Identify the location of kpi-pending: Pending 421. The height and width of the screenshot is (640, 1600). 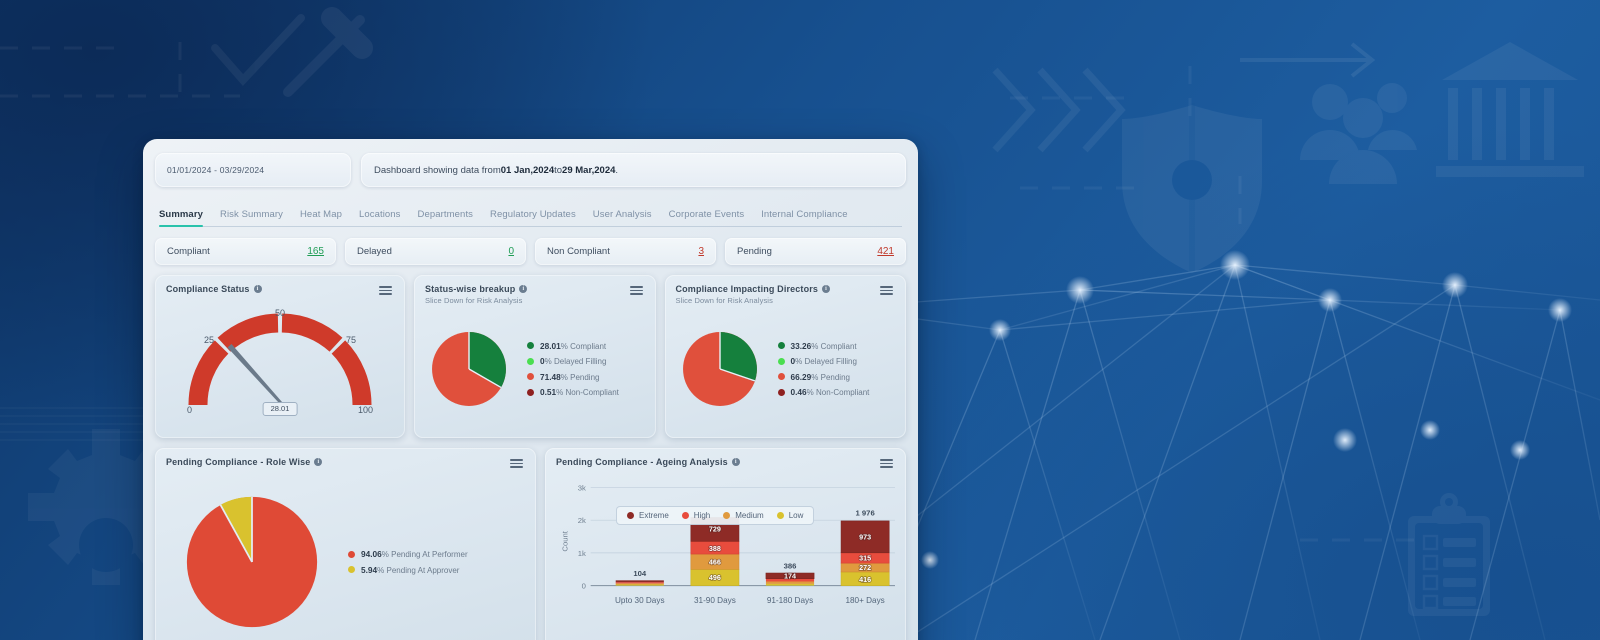
(815, 251).